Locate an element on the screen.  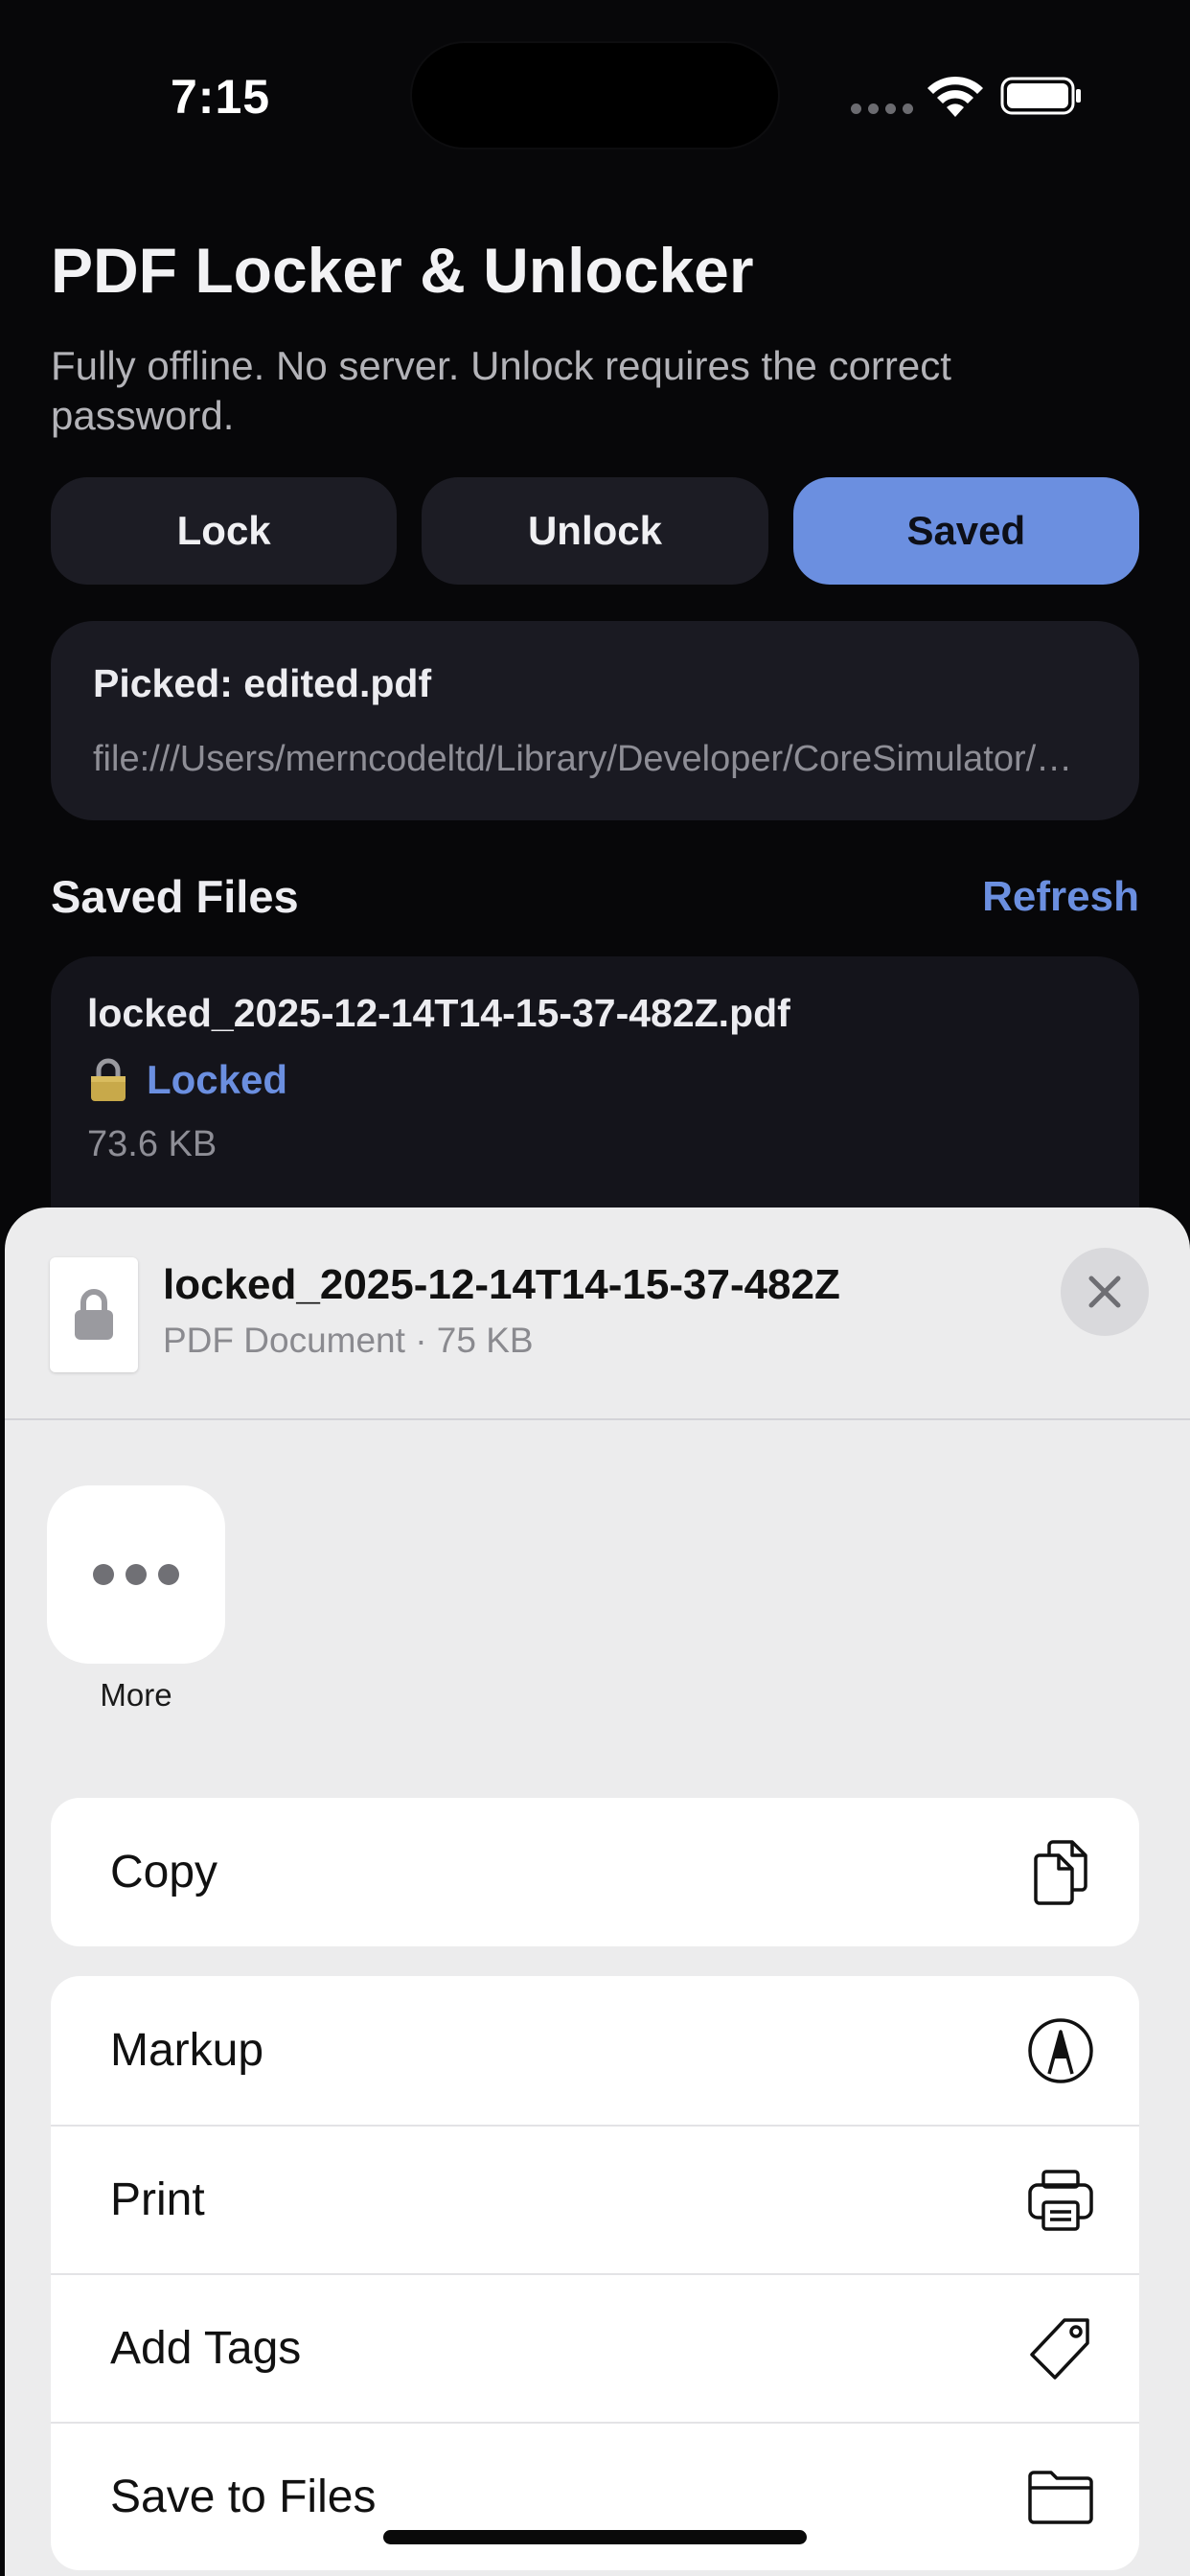
tag-icon is located at coordinates (1060, 2348).